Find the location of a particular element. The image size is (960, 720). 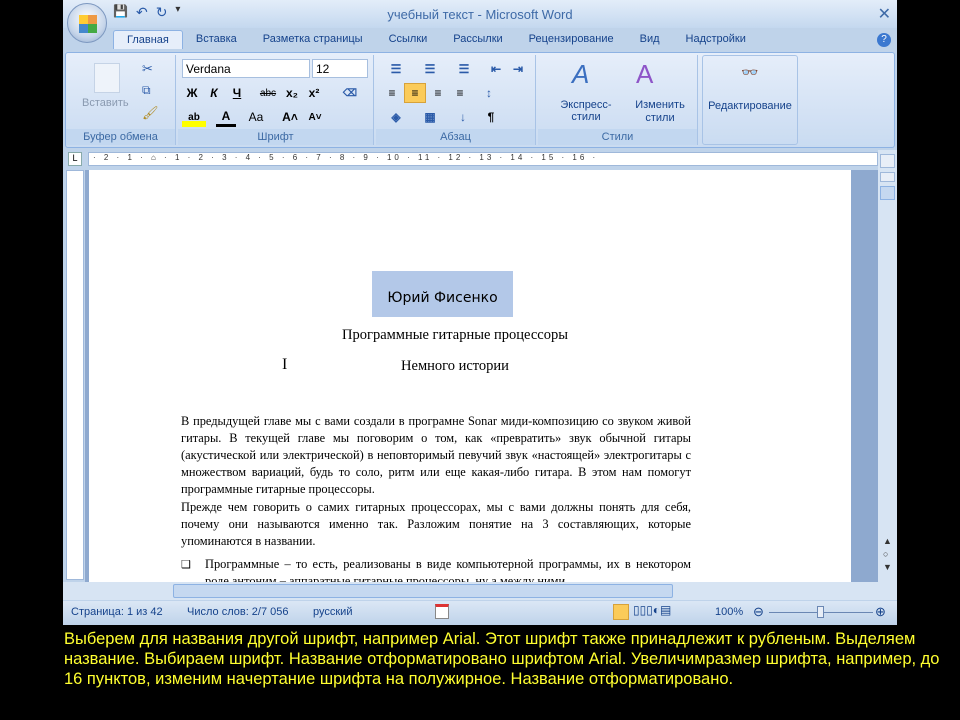

subscript-button: x₂ is located at coordinates (292, 93).